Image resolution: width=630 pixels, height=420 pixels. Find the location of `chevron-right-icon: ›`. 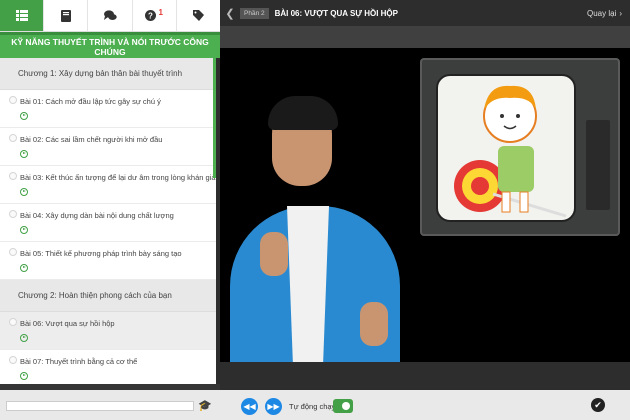

chevron-right-icon: › is located at coordinates (620, 13).